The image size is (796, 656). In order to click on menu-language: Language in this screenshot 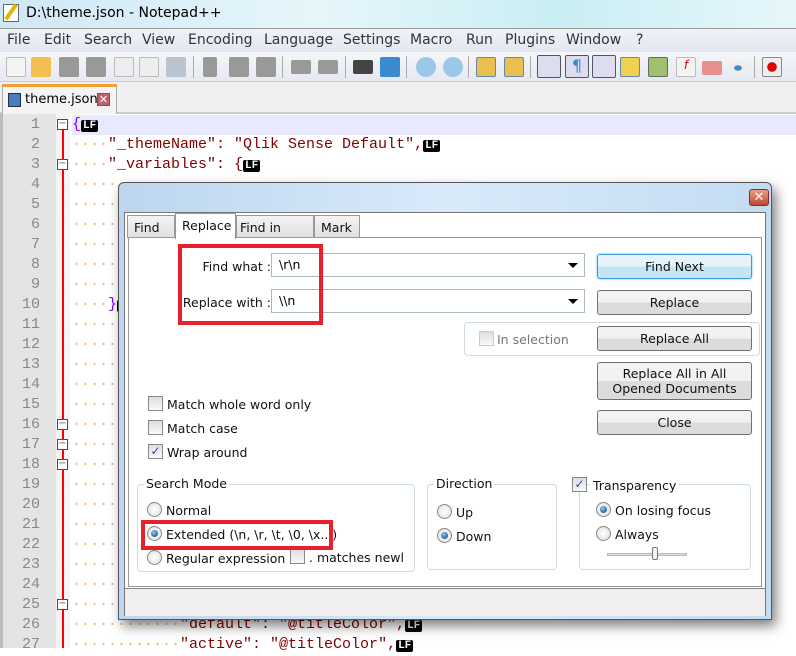, I will do `click(298, 40)`.